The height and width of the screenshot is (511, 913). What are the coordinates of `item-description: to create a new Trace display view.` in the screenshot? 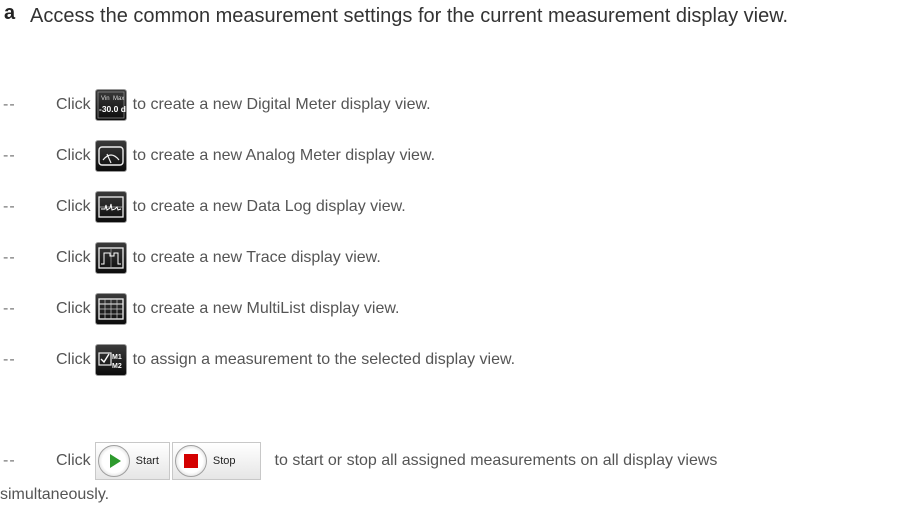 It's located at (256, 257).